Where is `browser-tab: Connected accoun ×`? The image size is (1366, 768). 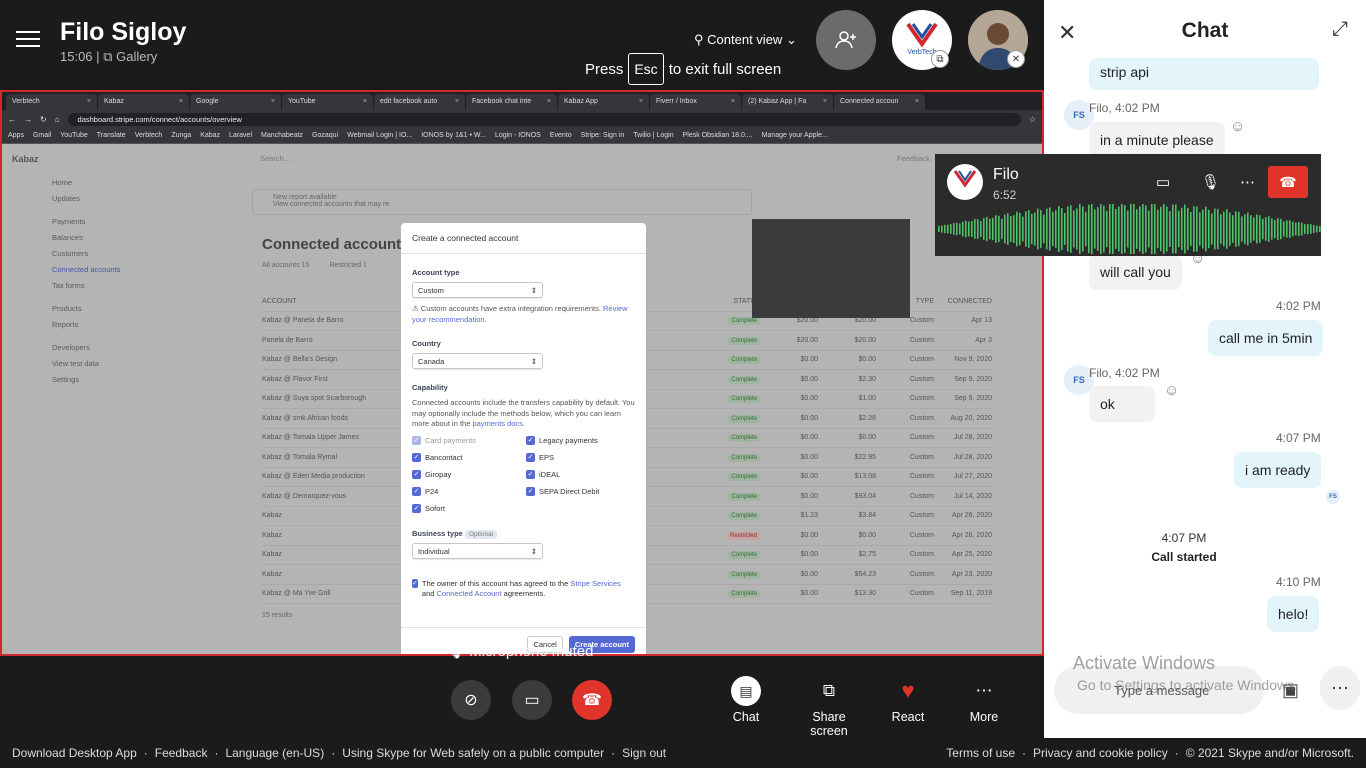
browser-tab: Connected accoun × is located at coordinates (879, 102).